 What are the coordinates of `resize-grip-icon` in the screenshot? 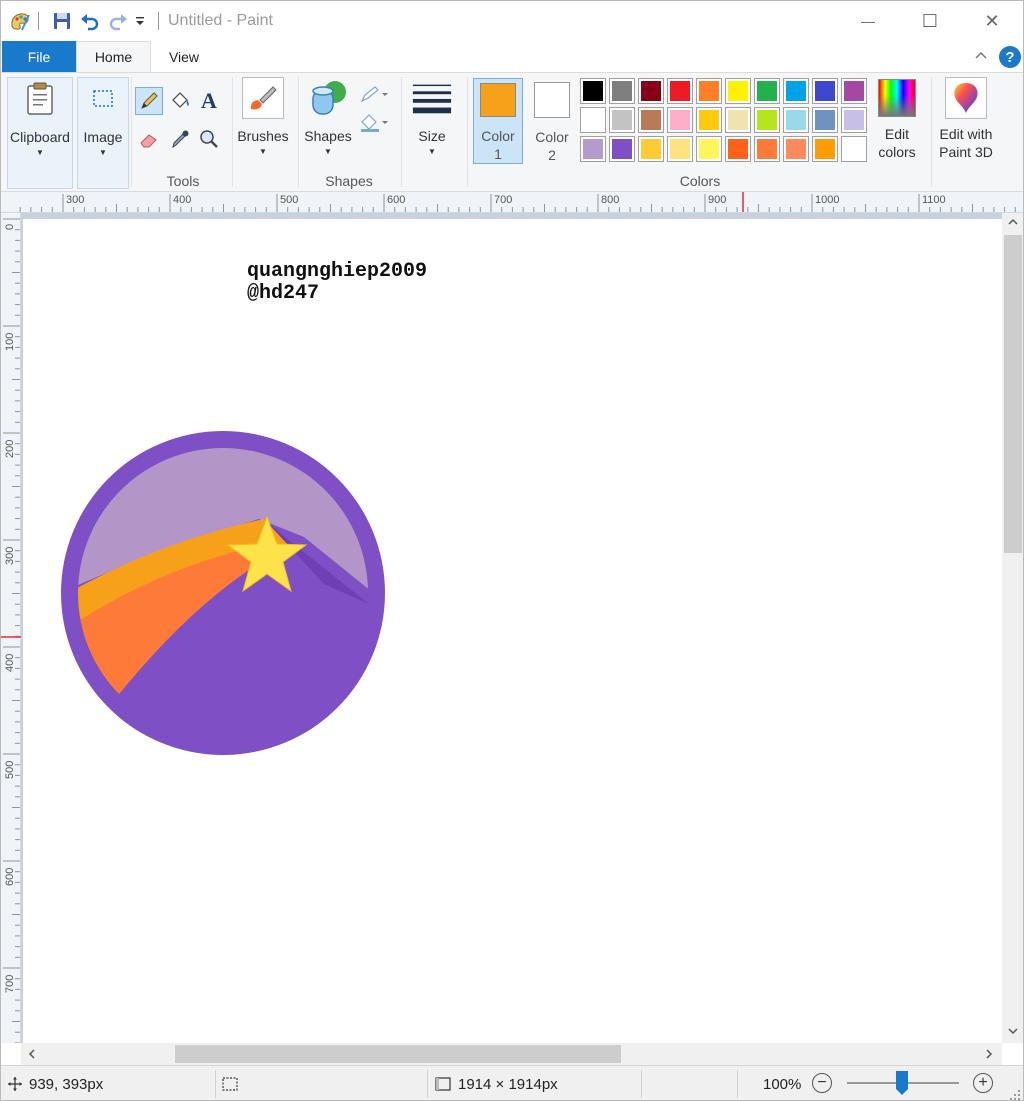 It's located at (1015, 1094).